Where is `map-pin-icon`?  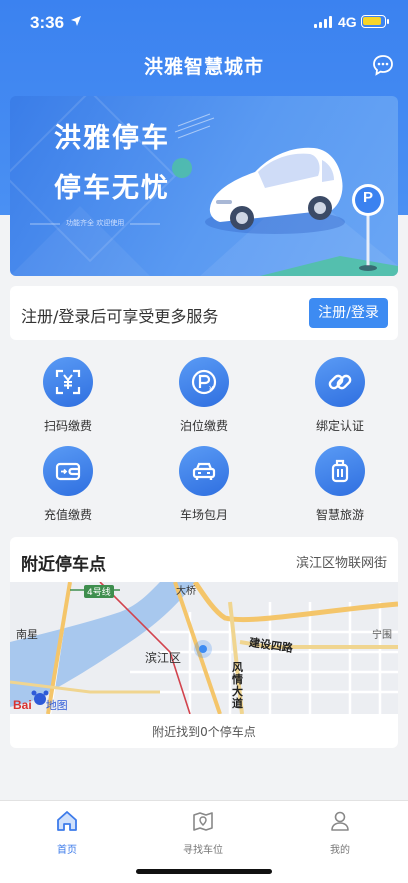
map-pin-icon is located at coordinates (203, 821).